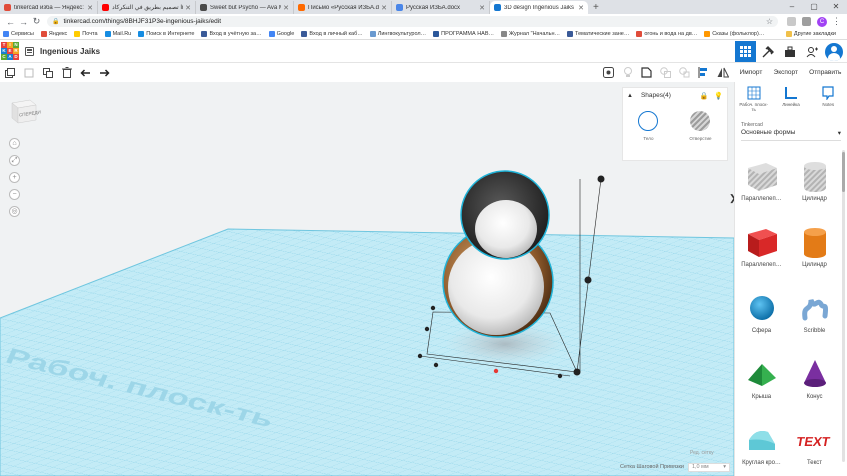 The width and height of the screenshot is (847, 476). Describe the element at coordinates (14, 177) in the screenshot. I see `zoom-in-icon: +` at that location.